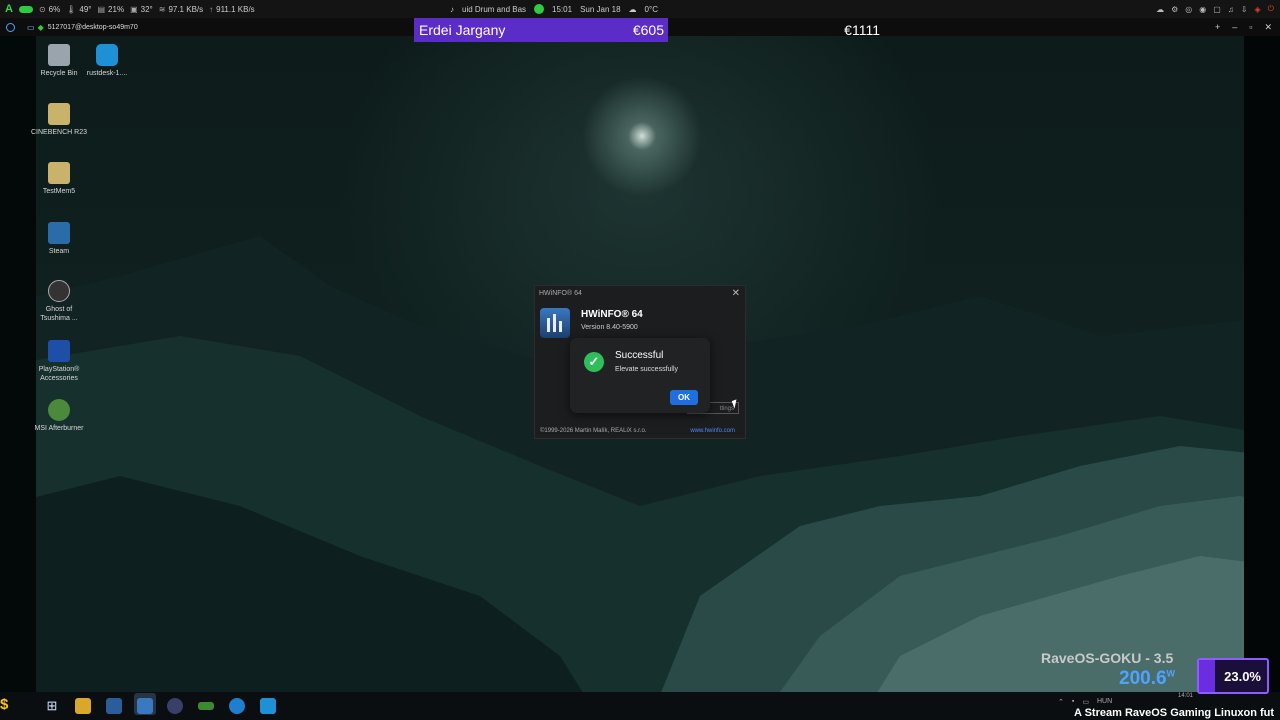  Describe the element at coordinates (612, 314) in the screenshot. I see `hwinfo-app-name: HWiNFO® 64` at that location.